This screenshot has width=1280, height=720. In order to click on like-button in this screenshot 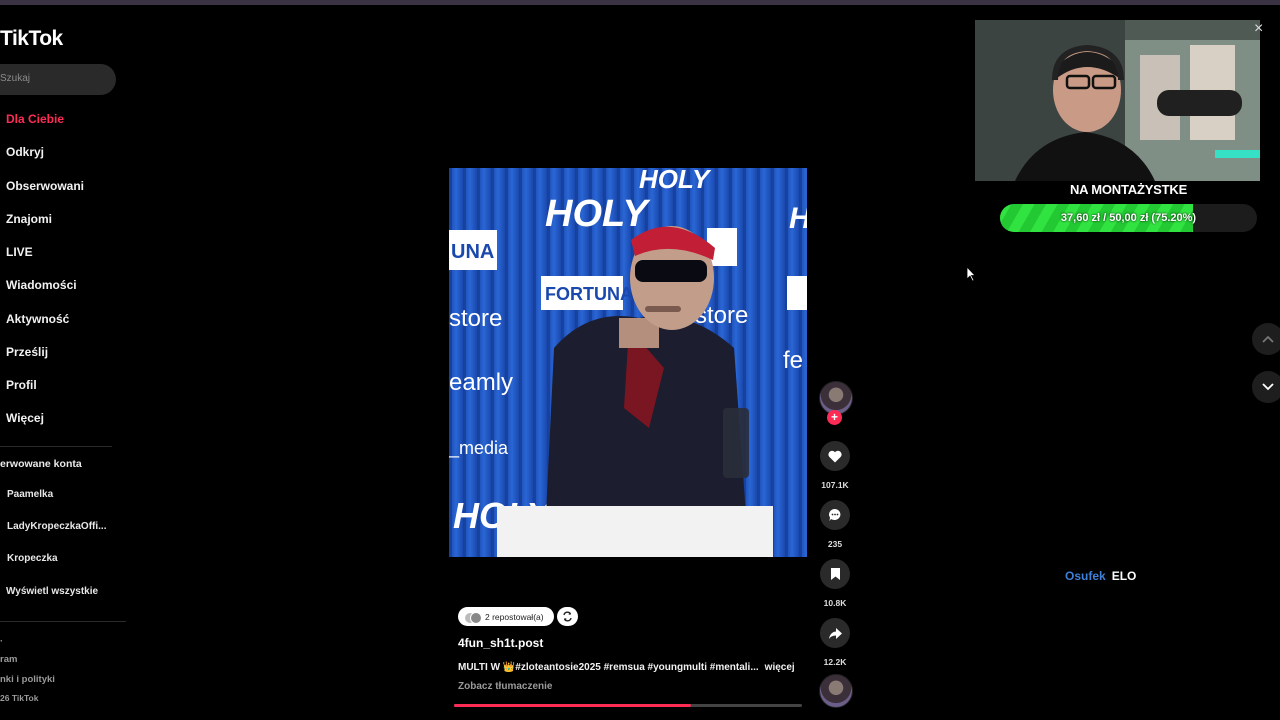, I will do `click(835, 456)`.